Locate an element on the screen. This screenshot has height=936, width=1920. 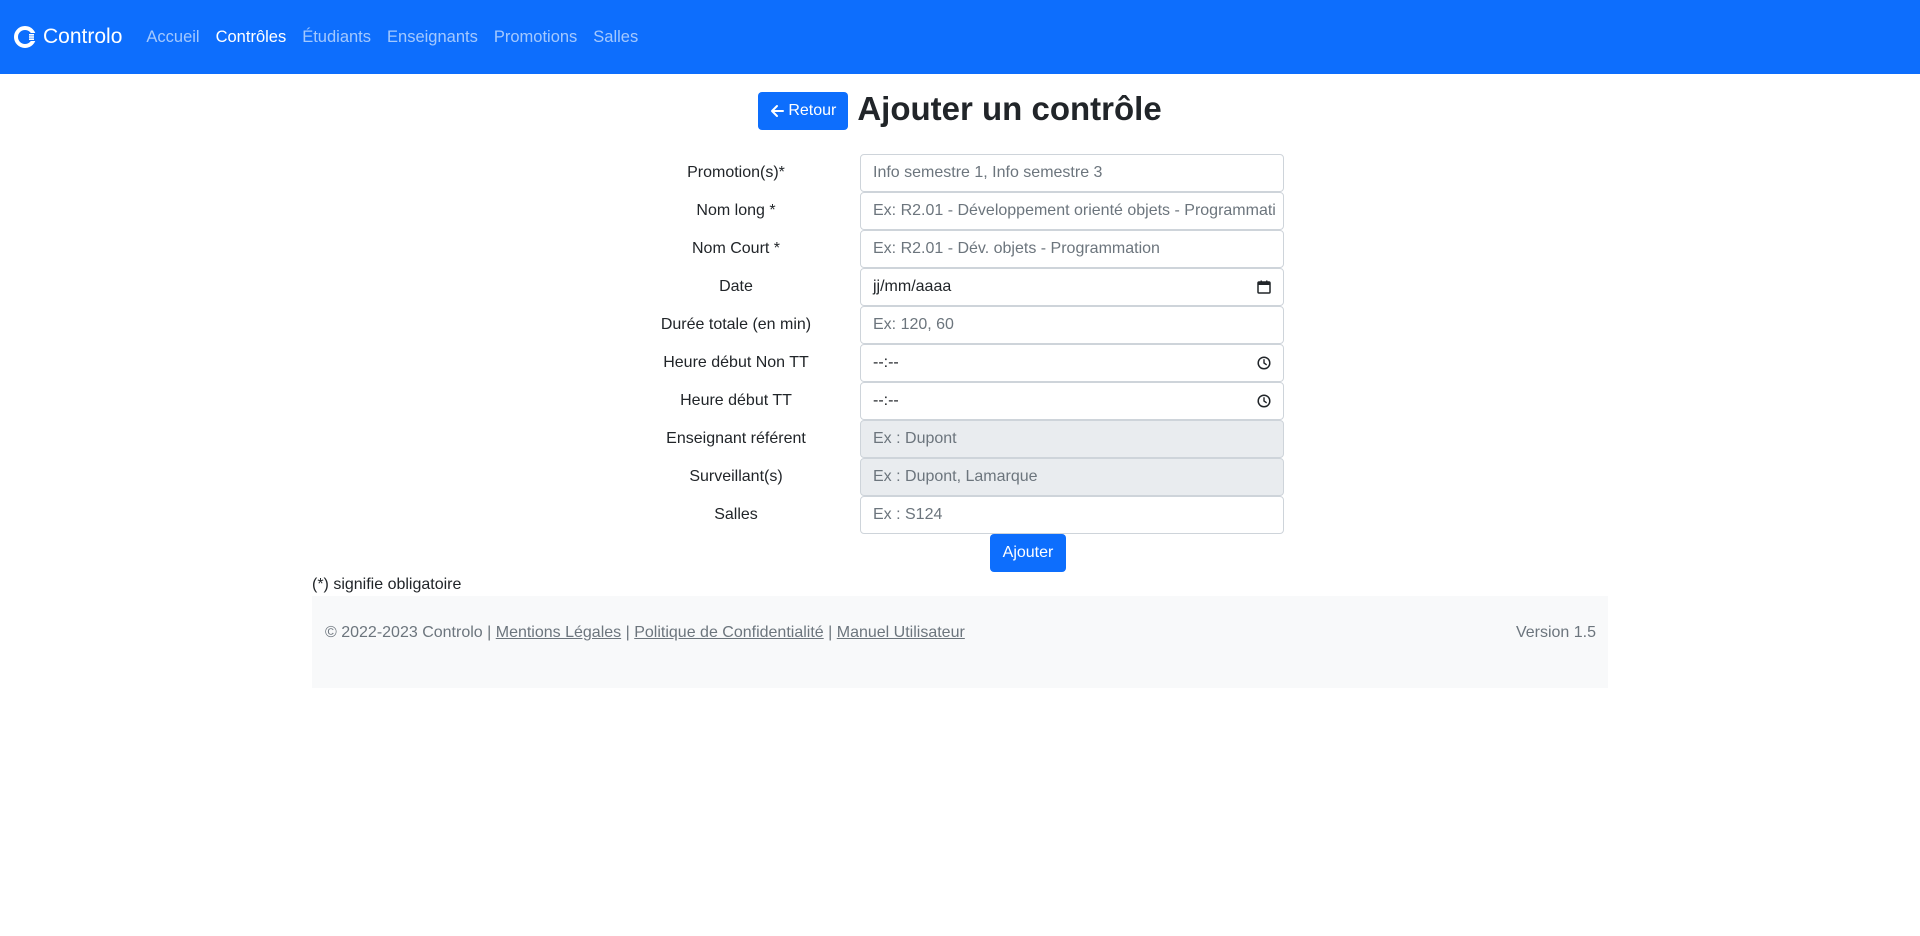
form-row-salles: Salles Ex : S124 is located at coordinates (960, 515).